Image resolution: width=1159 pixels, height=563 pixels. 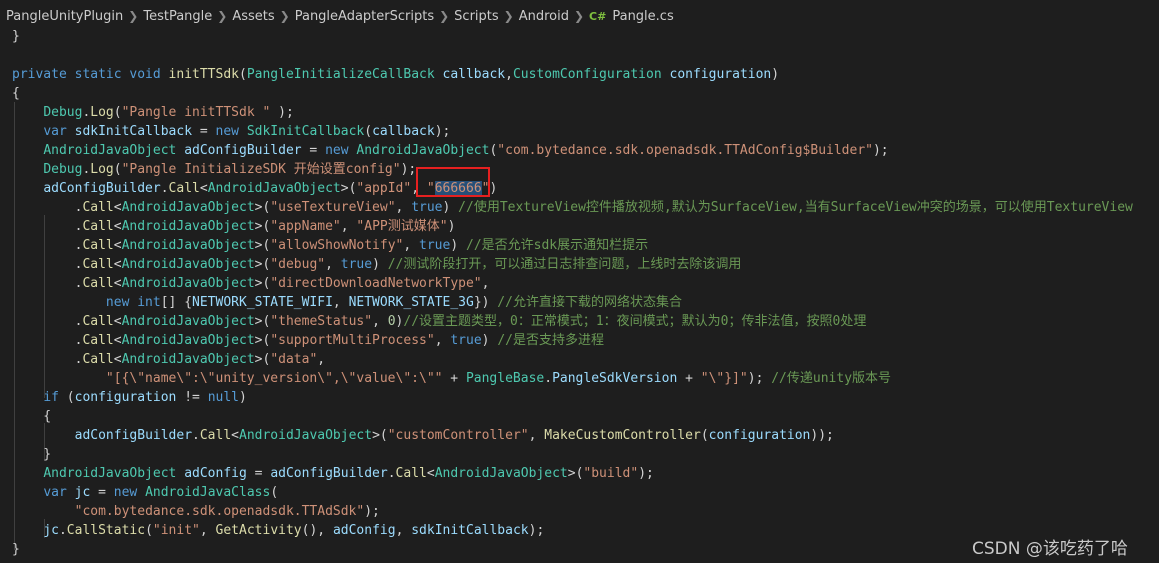 I want to click on breadcrumb-item-pangle-unity-plugin: PangleUnityPlugin, so click(x=64, y=16).